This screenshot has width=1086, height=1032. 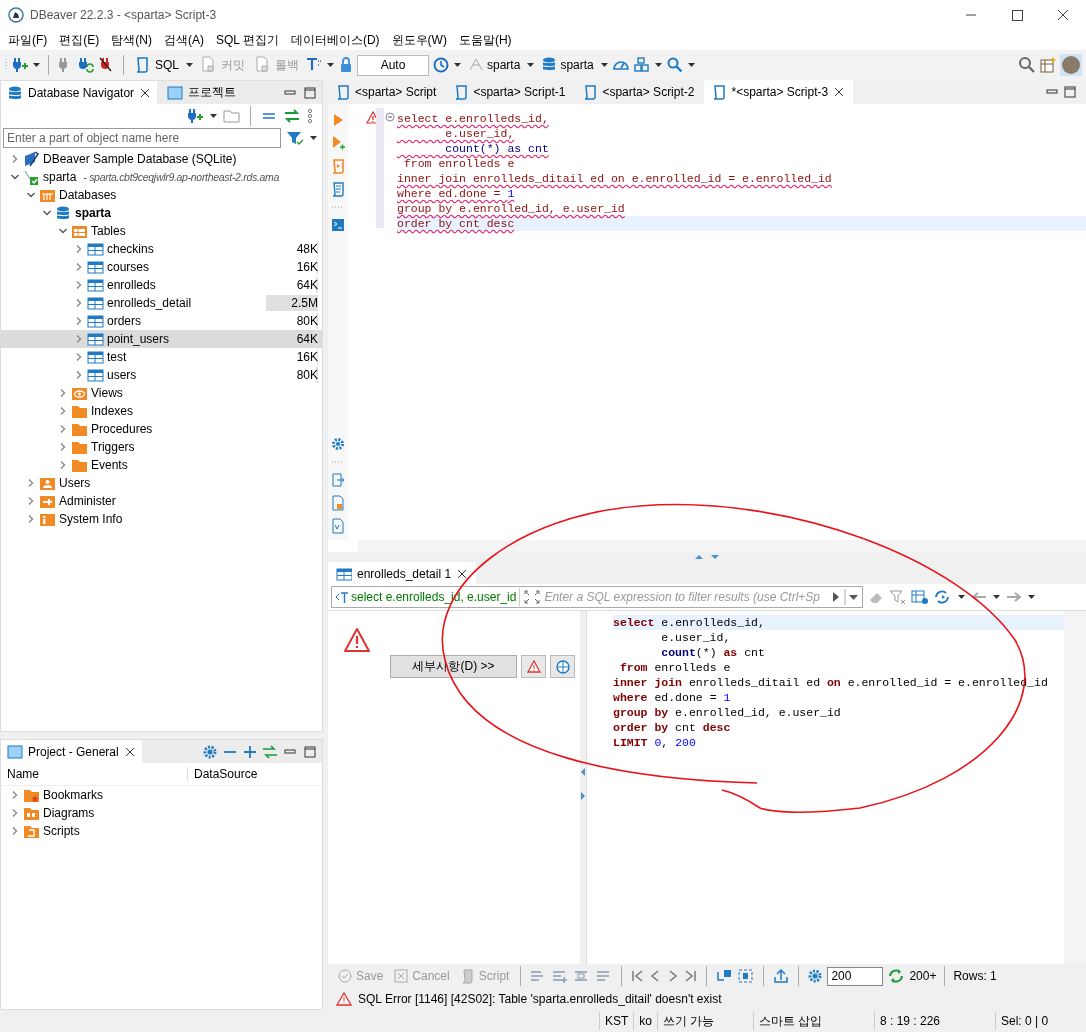 I want to click on tree-item: Views, so click(x=161, y=393).